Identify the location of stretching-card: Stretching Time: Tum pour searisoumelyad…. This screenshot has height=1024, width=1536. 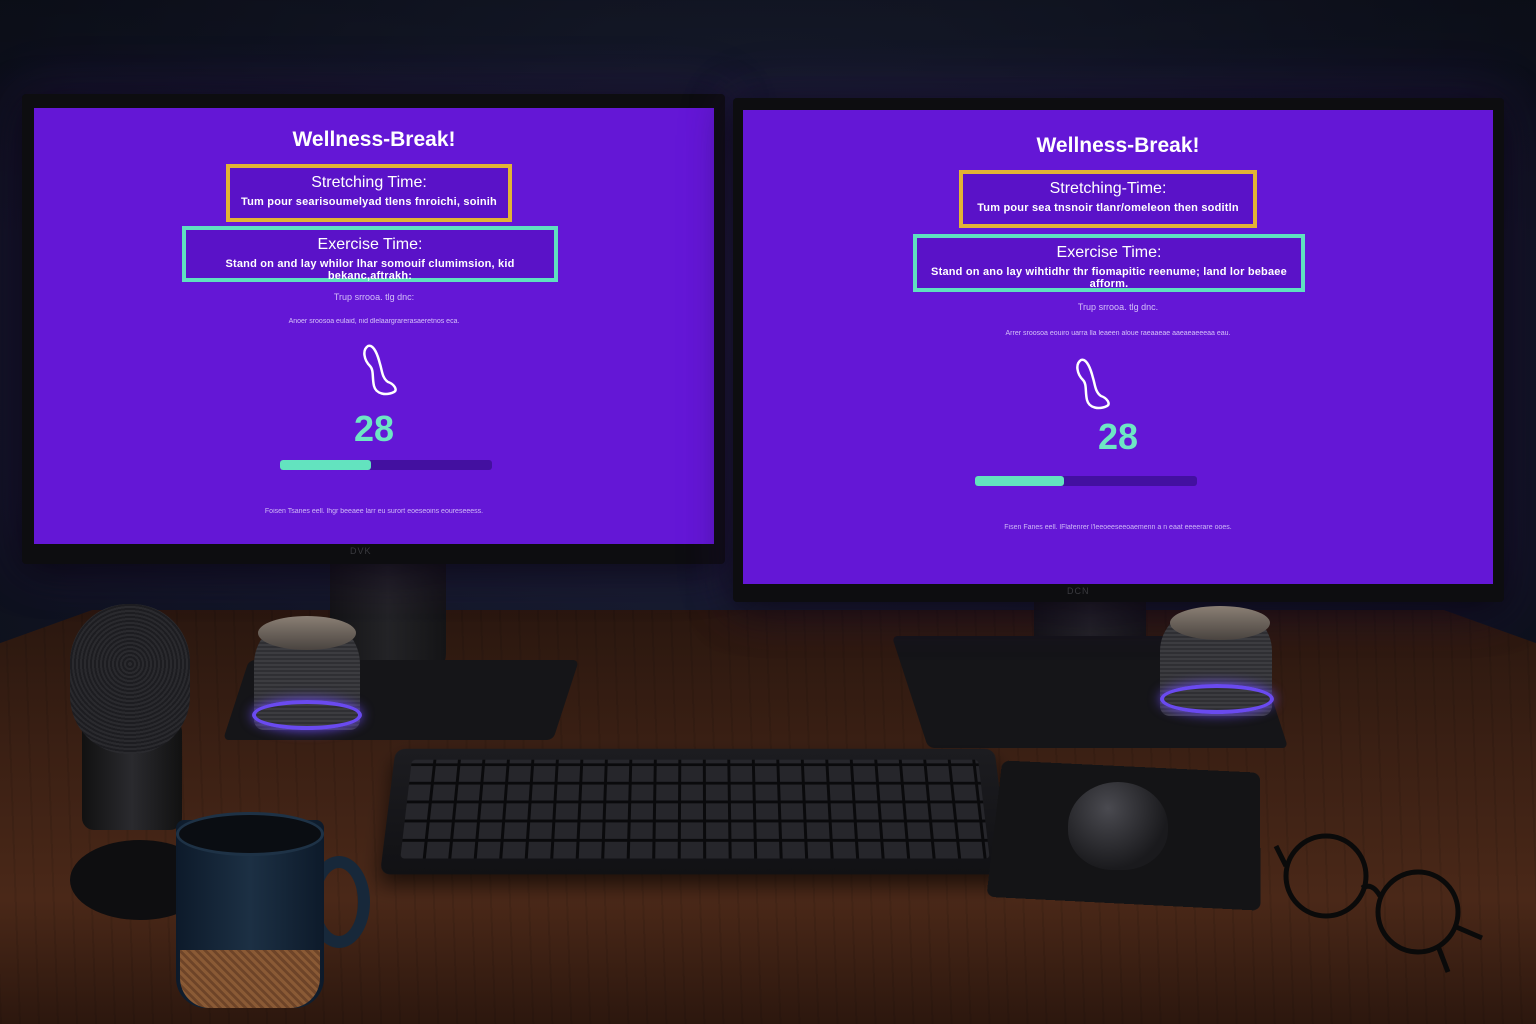
(369, 193).